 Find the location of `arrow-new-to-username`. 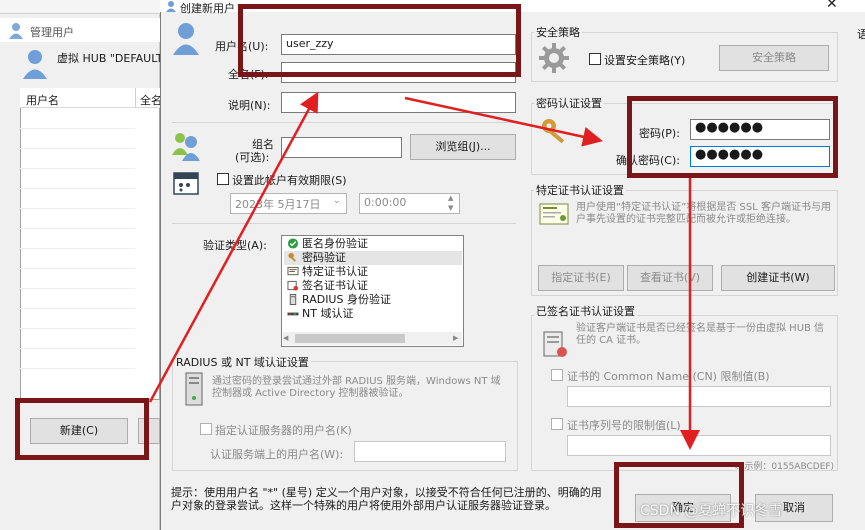

arrow-new-to-username is located at coordinates (233, 247).